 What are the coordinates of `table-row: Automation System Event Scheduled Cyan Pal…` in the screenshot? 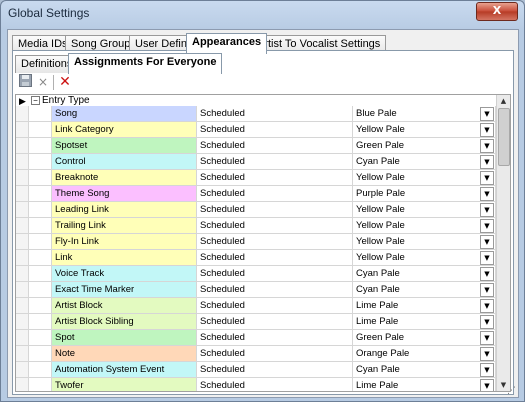 It's located at (256, 370).